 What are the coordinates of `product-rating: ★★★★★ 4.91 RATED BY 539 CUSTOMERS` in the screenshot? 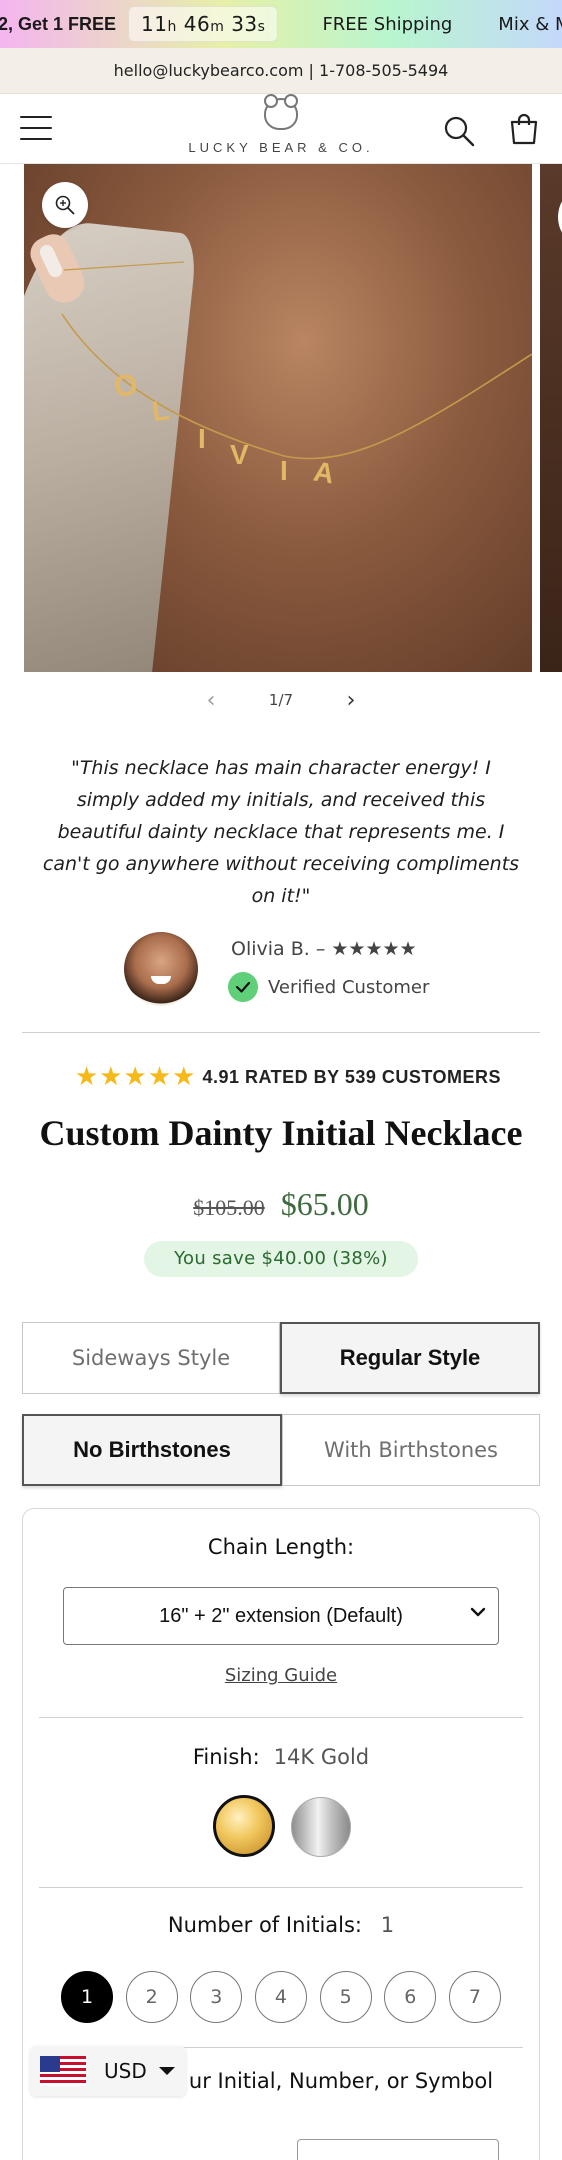 It's located at (288, 1077).